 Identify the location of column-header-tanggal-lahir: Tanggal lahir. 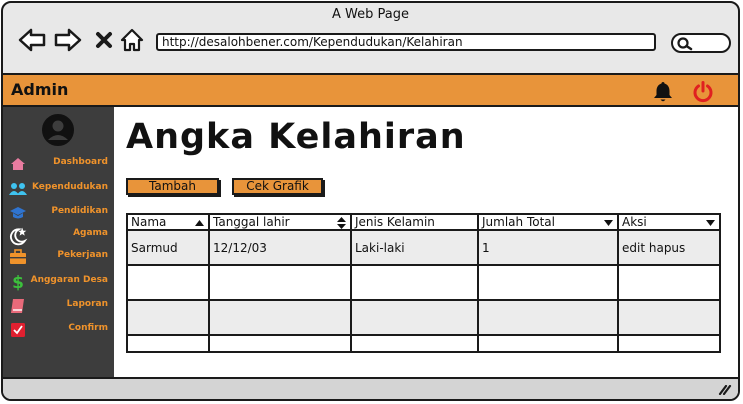
(280, 222).